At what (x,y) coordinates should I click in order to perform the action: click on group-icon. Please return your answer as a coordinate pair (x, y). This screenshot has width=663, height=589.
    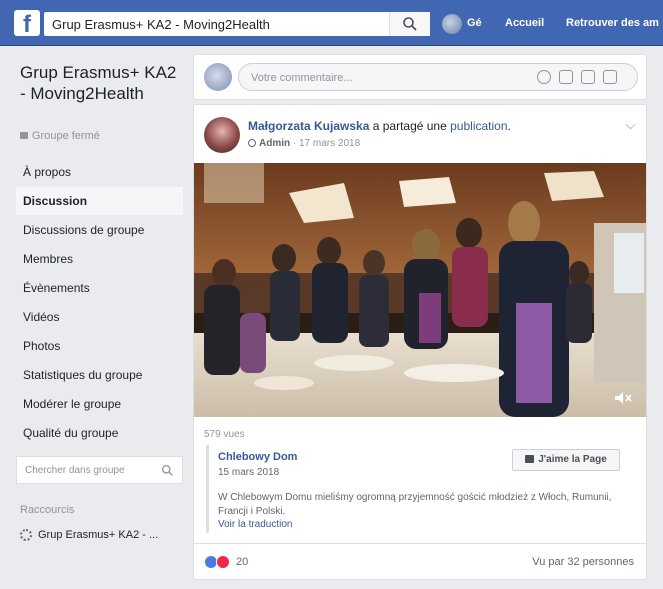
    Looking at the image, I should click on (26, 535).